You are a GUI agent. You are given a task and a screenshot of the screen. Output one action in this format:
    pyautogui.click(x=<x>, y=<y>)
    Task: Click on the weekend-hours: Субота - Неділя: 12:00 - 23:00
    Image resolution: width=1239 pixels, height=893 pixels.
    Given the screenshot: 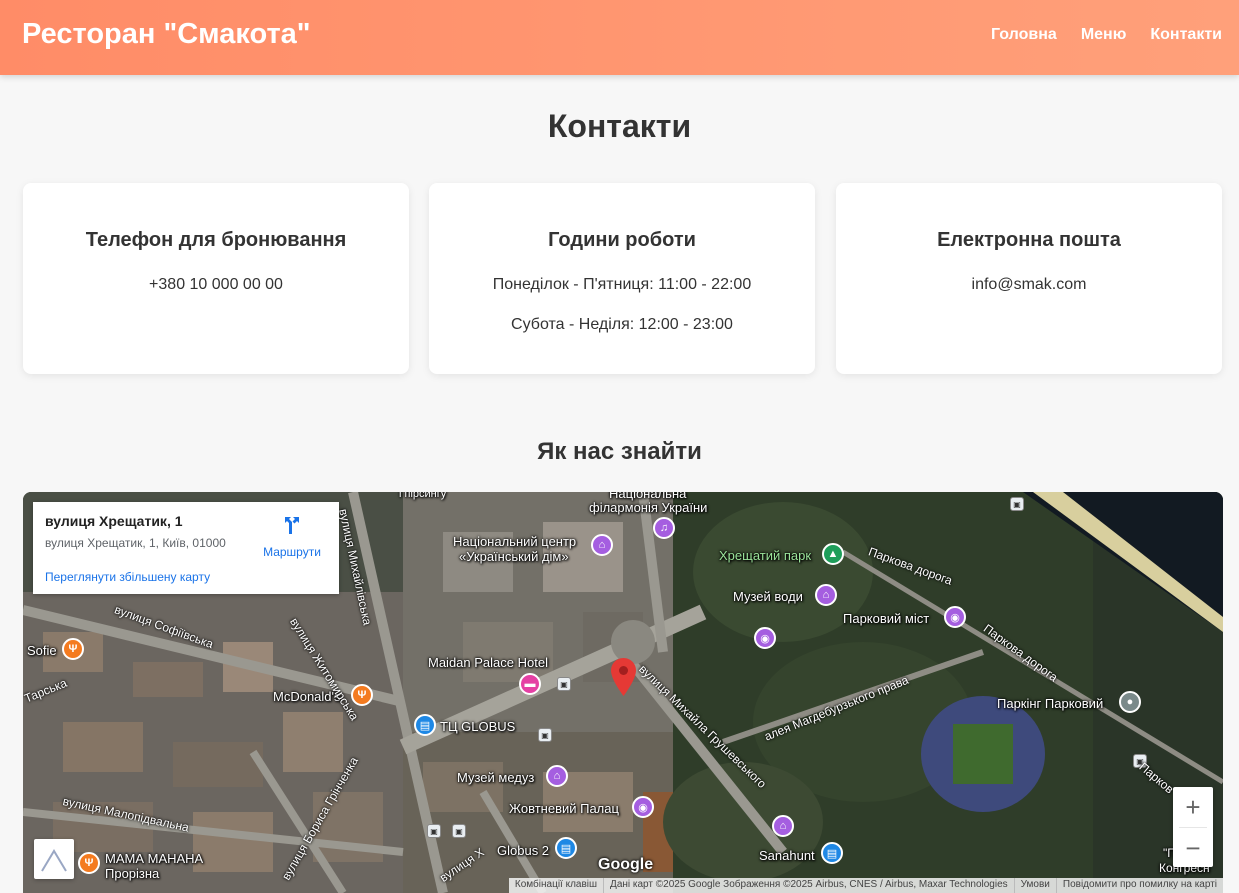 What is the action you would take?
    pyautogui.click(x=622, y=324)
    